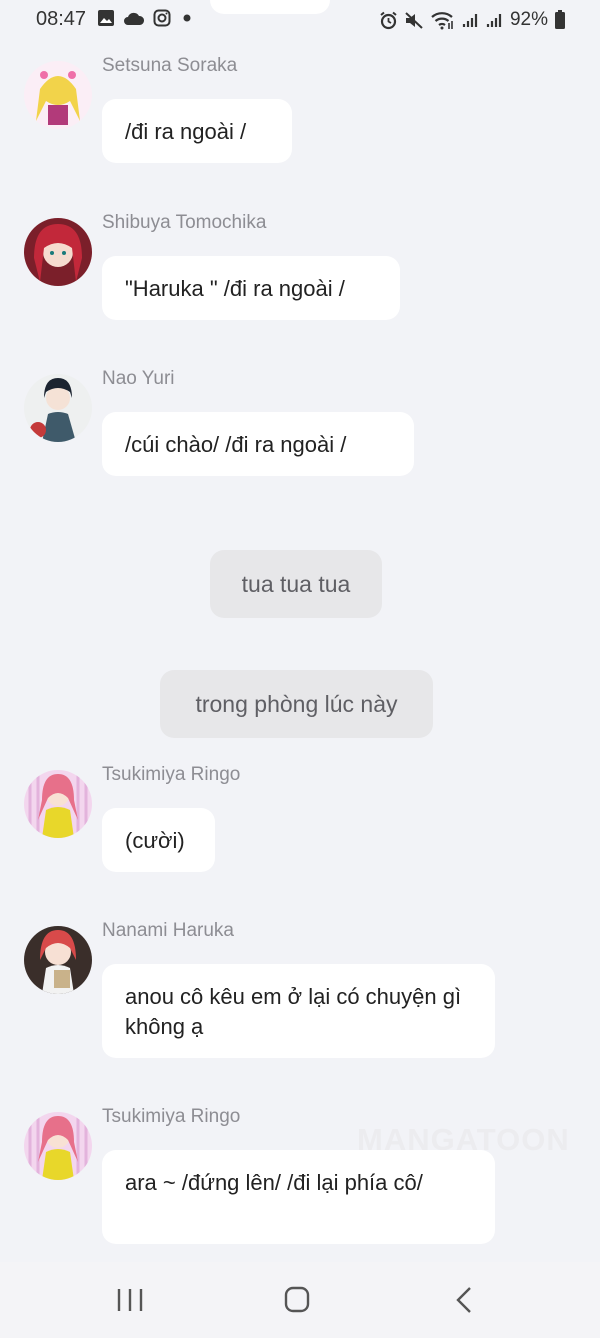 This screenshot has height=1338, width=600. I want to click on back-icon, so click(466, 1300).